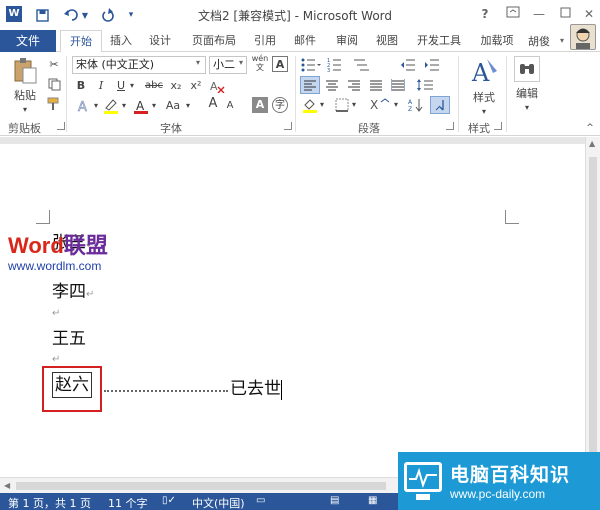 The image size is (600, 510). I want to click on format-painter-icon, so click(54, 104).